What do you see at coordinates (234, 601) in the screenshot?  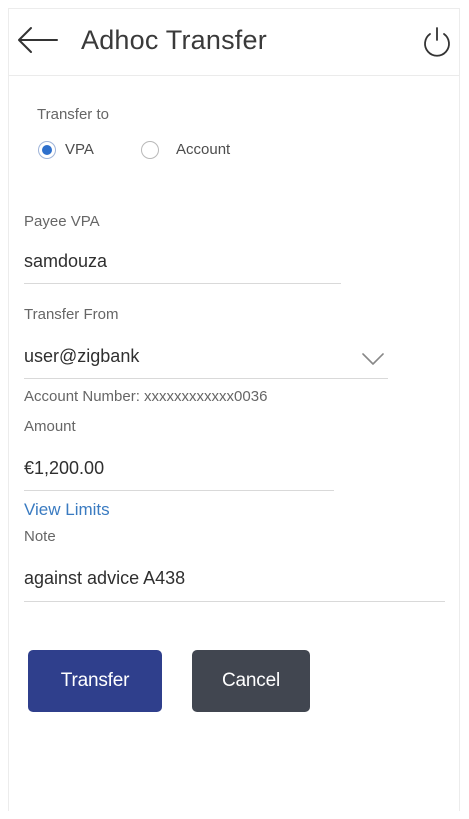 I see `note-underline` at bounding box center [234, 601].